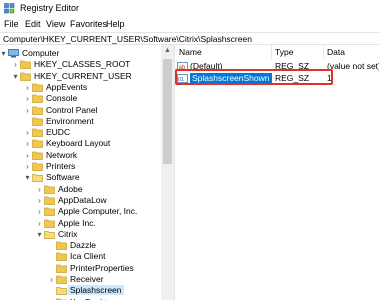  What do you see at coordinates (83, 75) in the screenshot?
I see `tree-node-label: HKEY_CURRENT_USER` at bounding box center [83, 75].